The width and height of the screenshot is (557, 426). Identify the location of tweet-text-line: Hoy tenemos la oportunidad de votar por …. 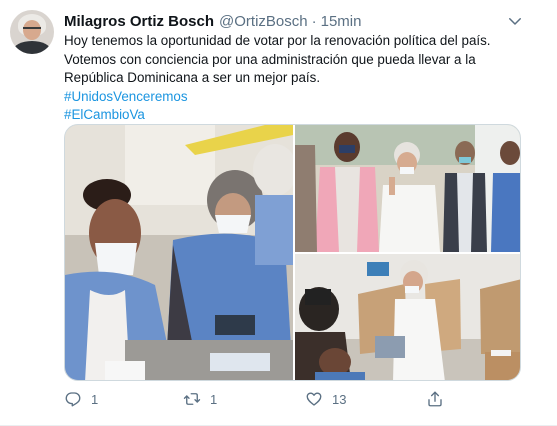
(277, 40).